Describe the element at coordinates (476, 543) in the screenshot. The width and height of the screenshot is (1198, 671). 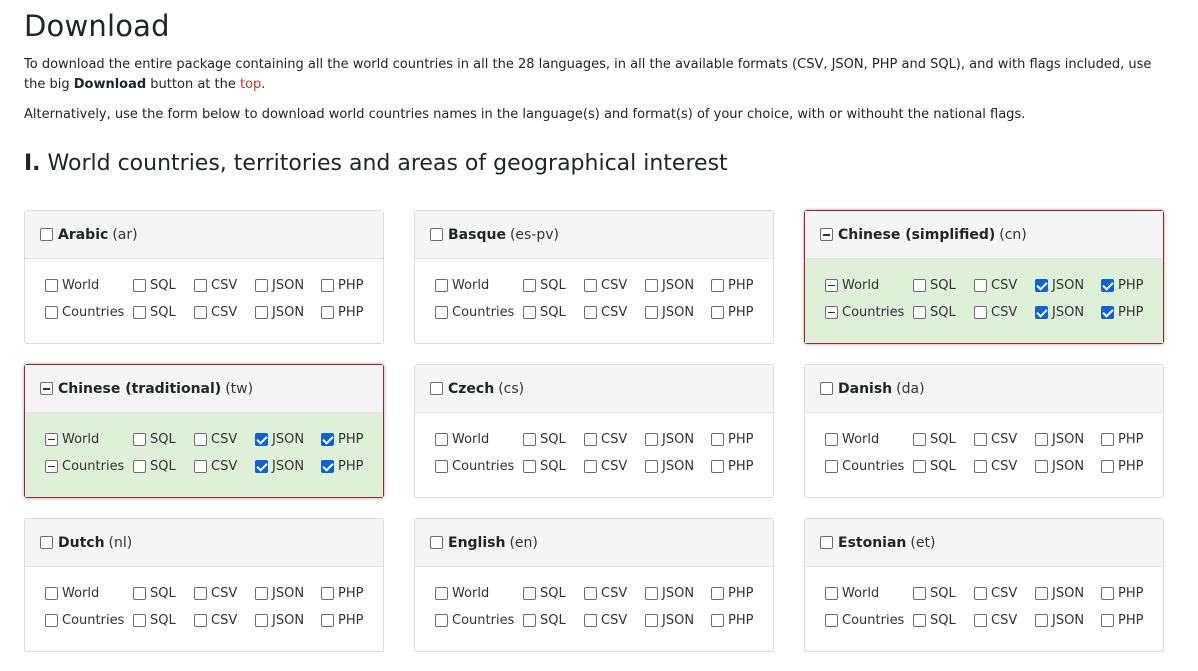
I see `language-name: English` at that location.